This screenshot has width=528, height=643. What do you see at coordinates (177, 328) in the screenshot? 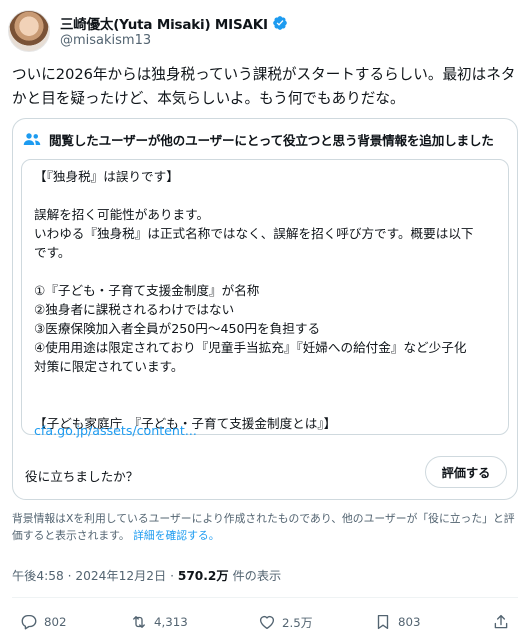
I see `note-line: ③医療保険加入者全員が250円〜450円を負担する` at bounding box center [177, 328].